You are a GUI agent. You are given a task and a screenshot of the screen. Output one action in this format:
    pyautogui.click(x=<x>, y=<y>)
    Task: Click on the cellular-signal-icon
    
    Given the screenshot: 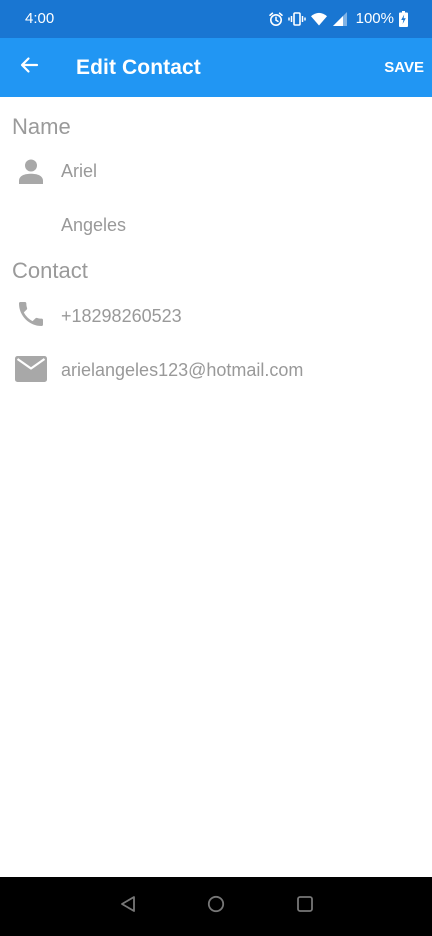 What is the action you would take?
    pyautogui.click(x=340, y=19)
    